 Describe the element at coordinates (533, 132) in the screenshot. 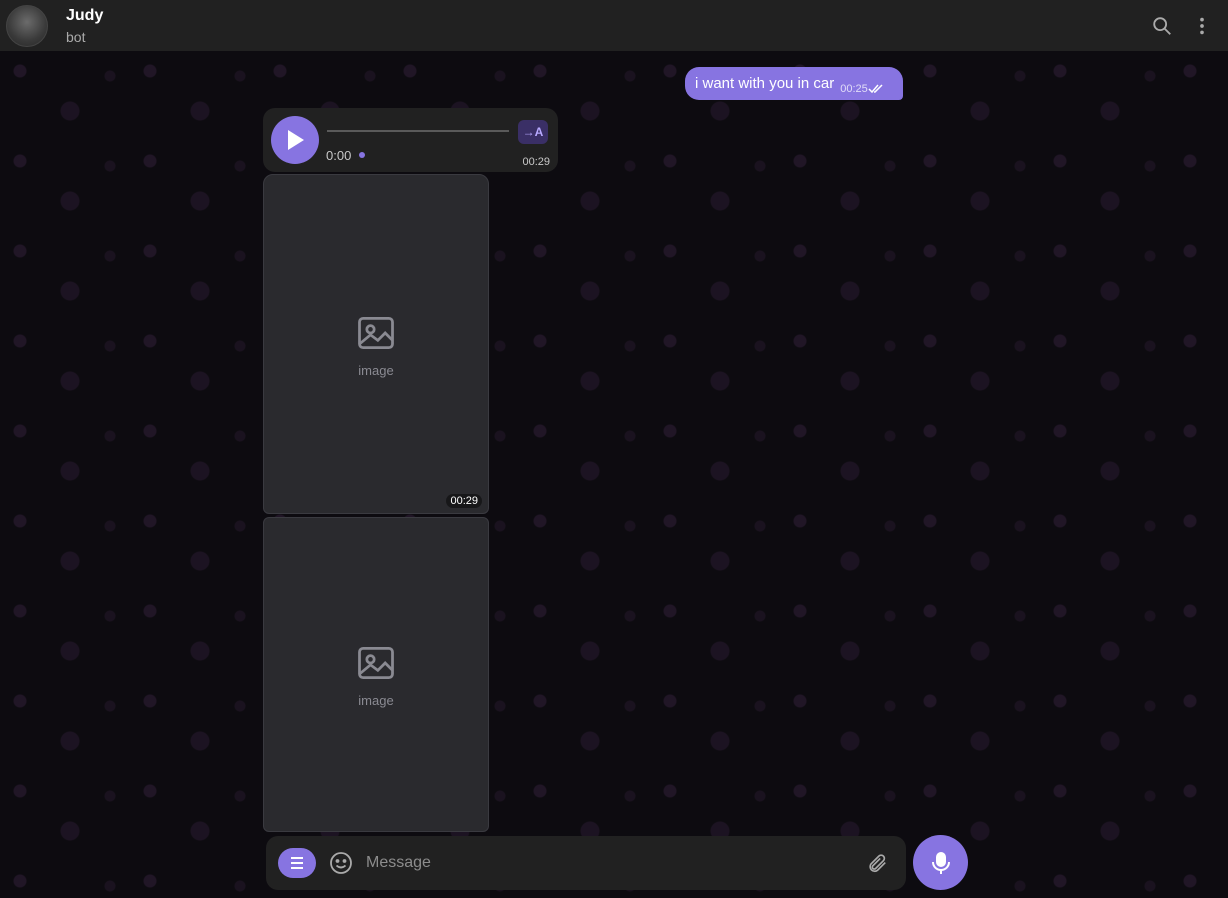

I see `transcribe-button: →A` at that location.